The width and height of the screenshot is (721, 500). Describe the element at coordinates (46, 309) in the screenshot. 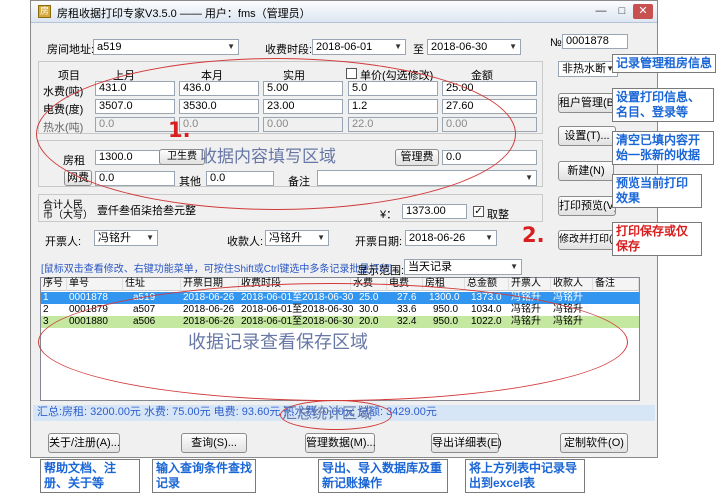

I see `table-cell: 2` at that location.